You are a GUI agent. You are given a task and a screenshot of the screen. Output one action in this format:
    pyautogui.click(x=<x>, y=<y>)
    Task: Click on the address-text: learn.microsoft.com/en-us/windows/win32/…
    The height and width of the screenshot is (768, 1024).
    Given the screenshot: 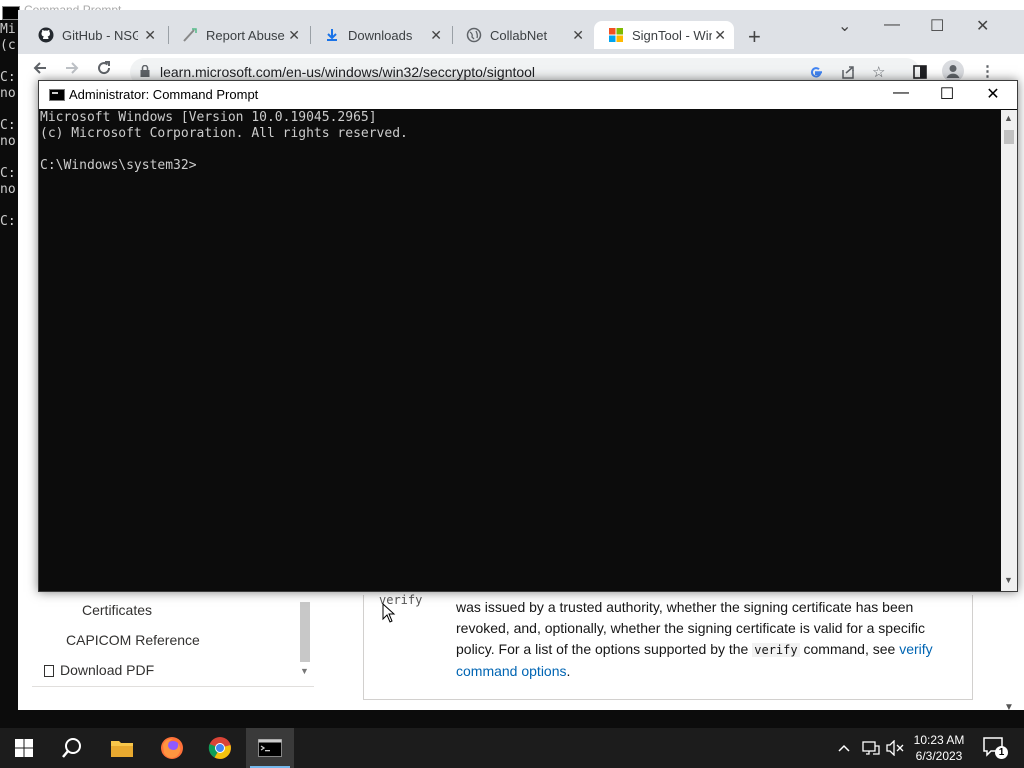 What is the action you would take?
    pyautogui.click(x=348, y=72)
    